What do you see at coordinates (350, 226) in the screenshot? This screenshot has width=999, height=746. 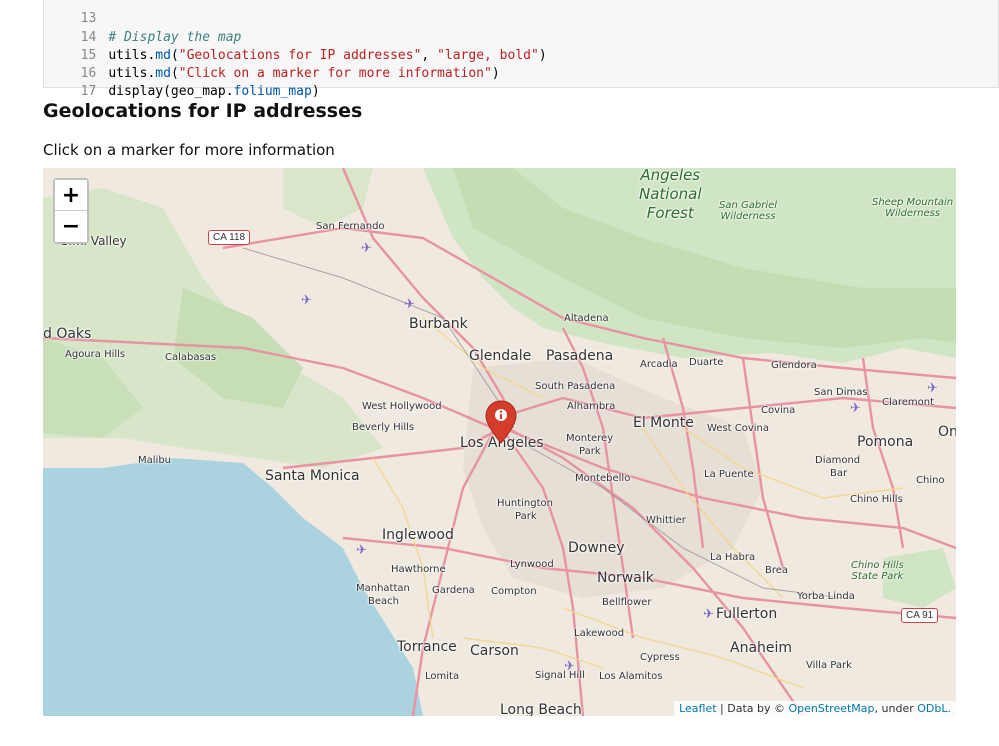 I see `map-label: San Fernando` at bounding box center [350, 226].